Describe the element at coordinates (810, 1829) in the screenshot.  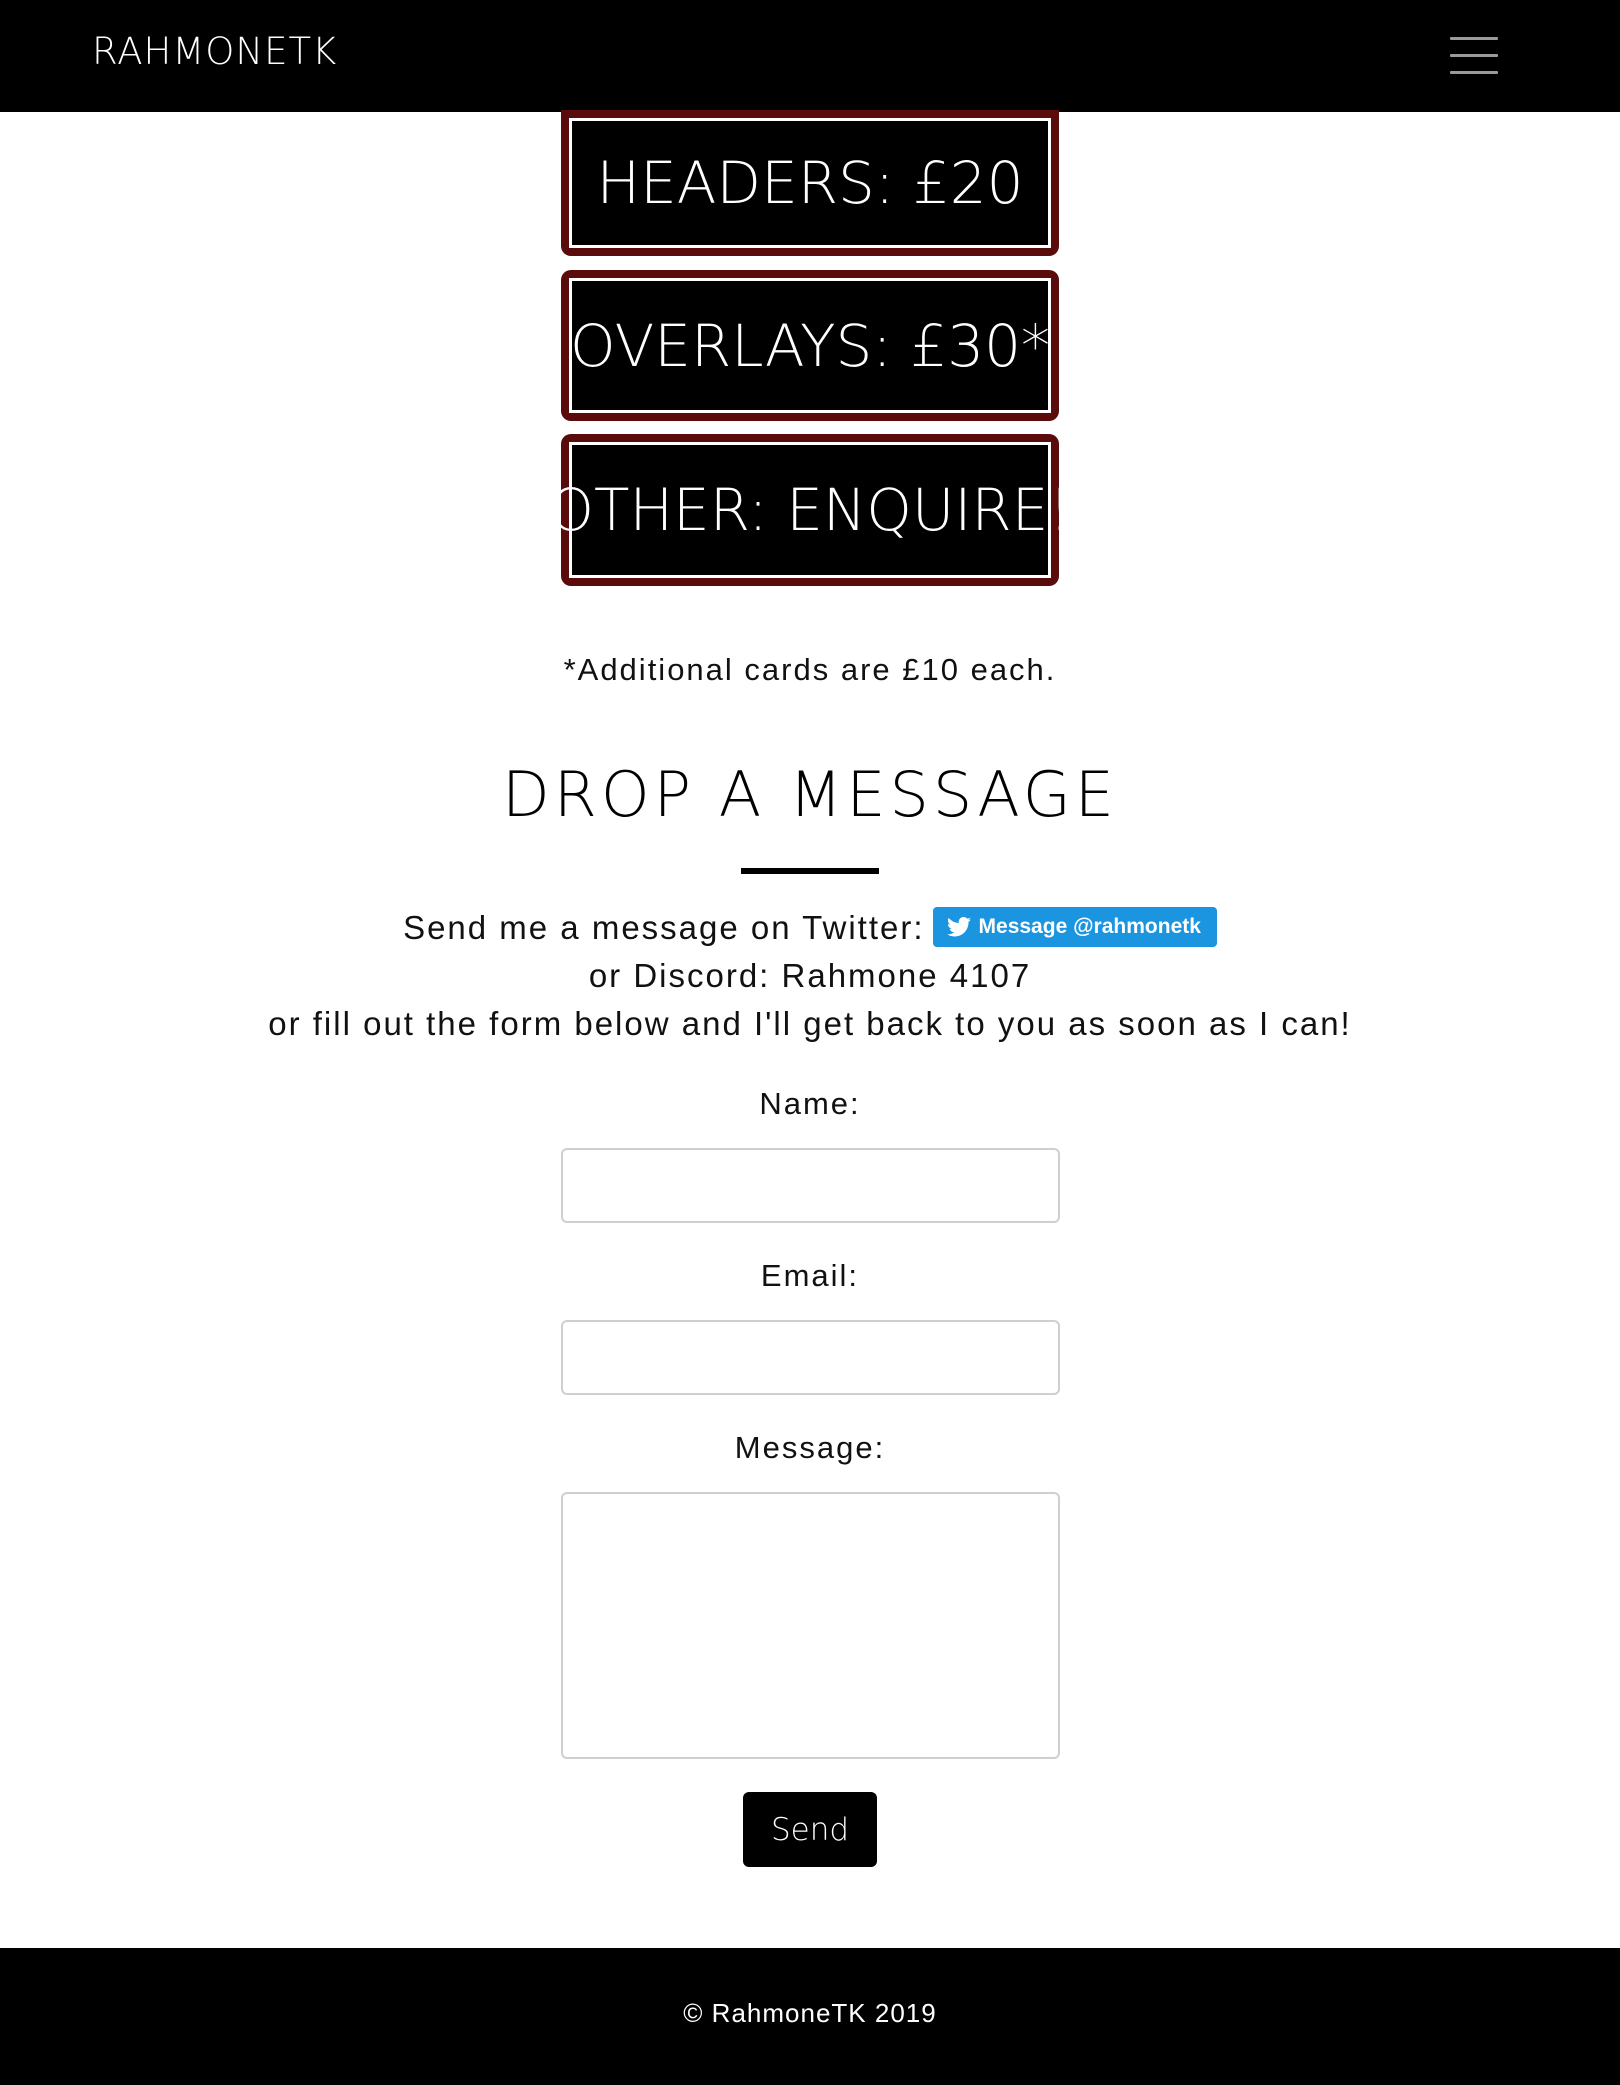
I see `send-button: Send` at that location.